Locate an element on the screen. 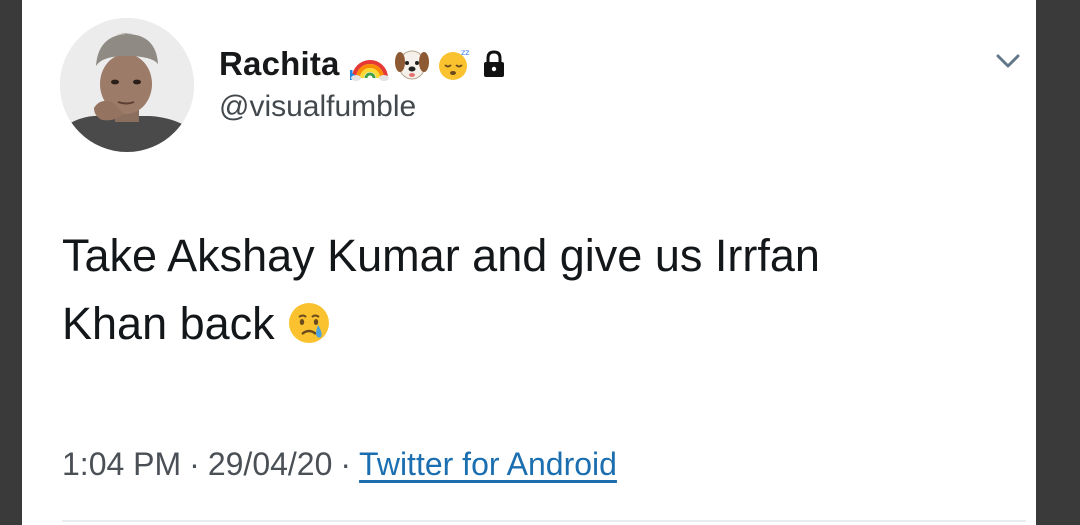  rainbow-emoji-icon is located at coordinates (369, 64).